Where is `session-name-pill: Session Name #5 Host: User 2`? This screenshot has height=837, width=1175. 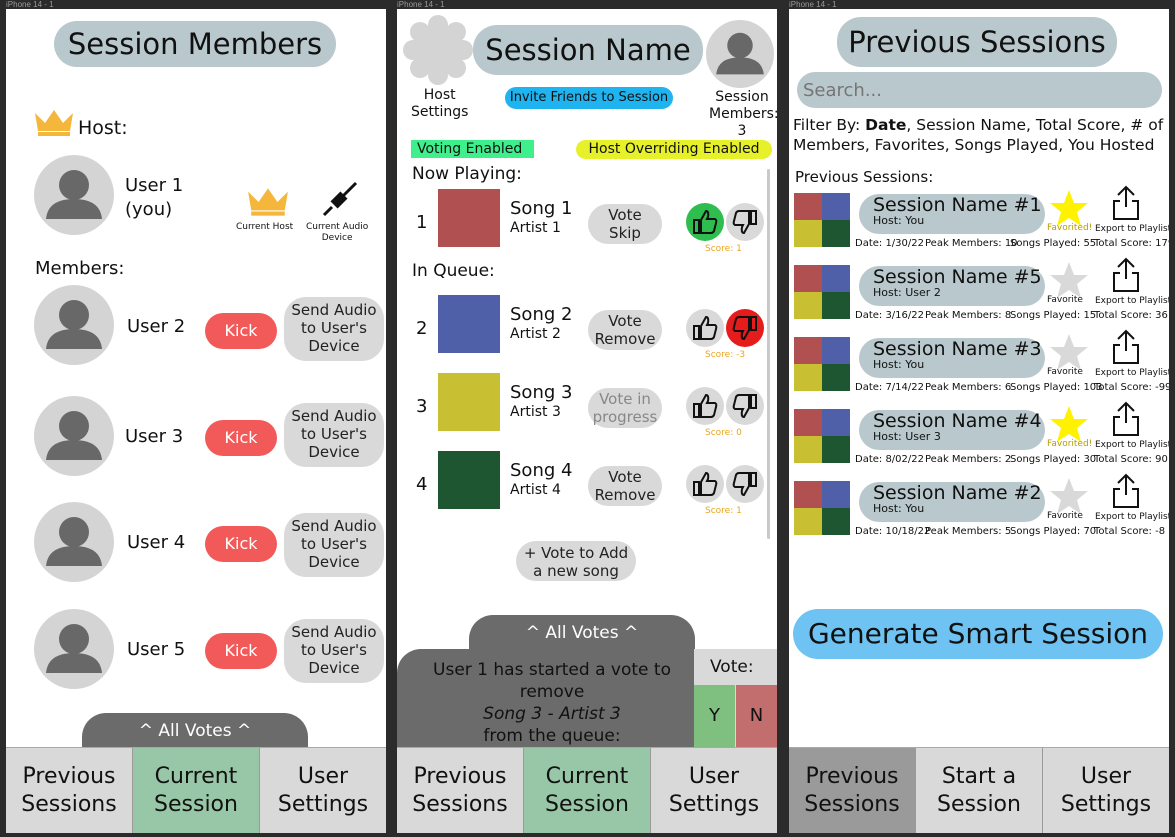
session-name-pill: Session Name #5 Host: User 2 is located at coordinates (952, 286).